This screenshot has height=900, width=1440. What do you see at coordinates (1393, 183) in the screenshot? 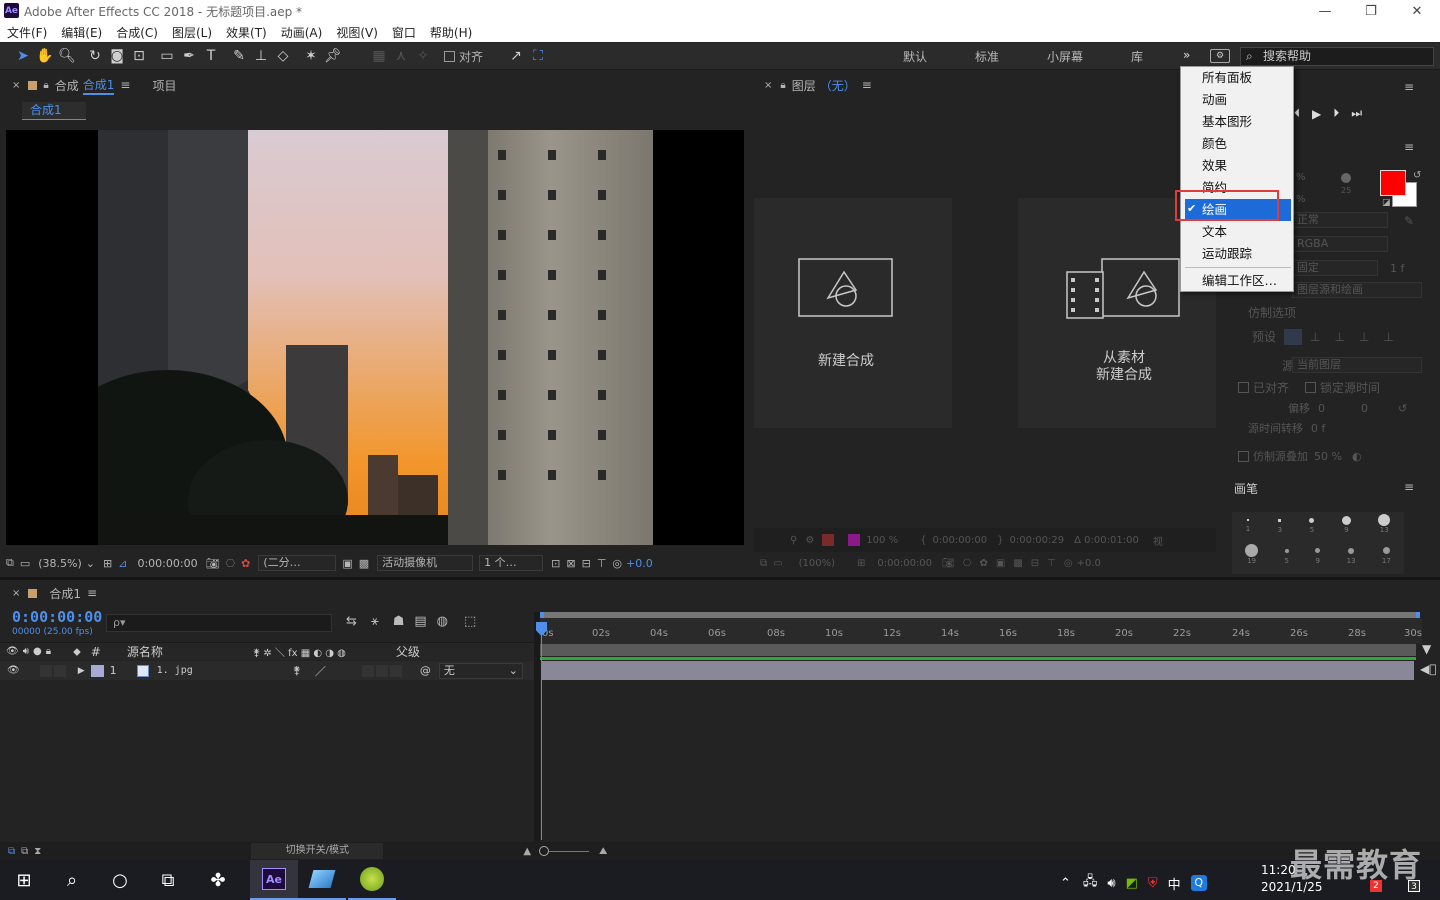
I see `foreground-color-swatch` at bounding box center [1393, 183].